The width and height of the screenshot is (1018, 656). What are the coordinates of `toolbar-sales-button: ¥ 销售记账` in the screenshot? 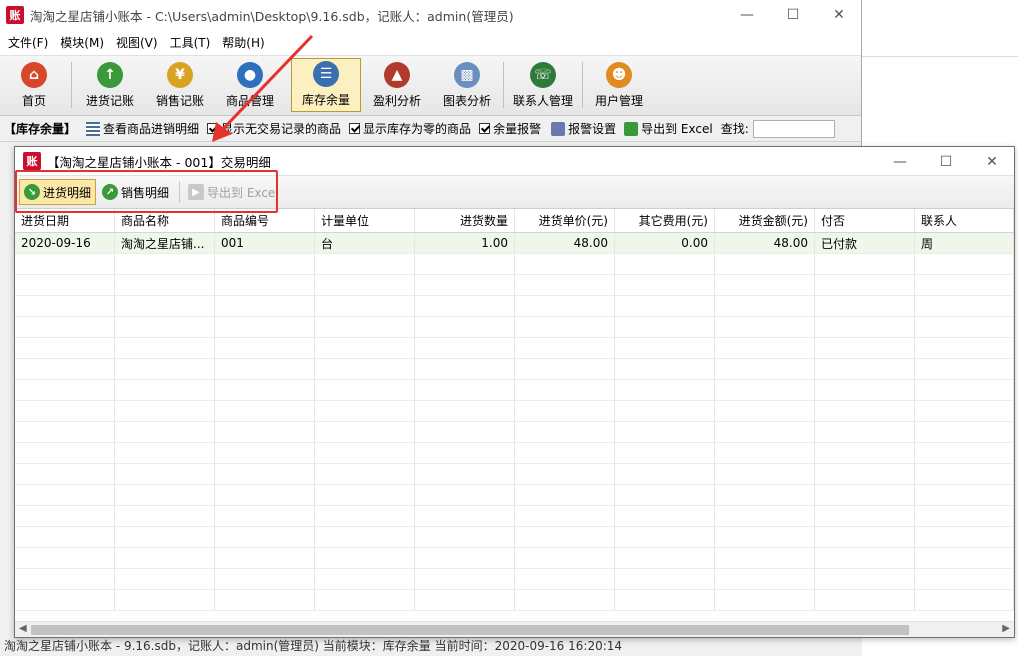 It's located at (180, 85).